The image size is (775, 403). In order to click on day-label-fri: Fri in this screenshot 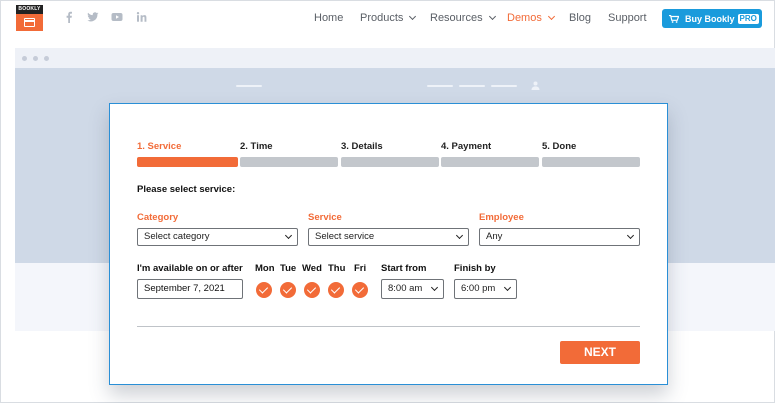, I will do `click(360, 268)`.